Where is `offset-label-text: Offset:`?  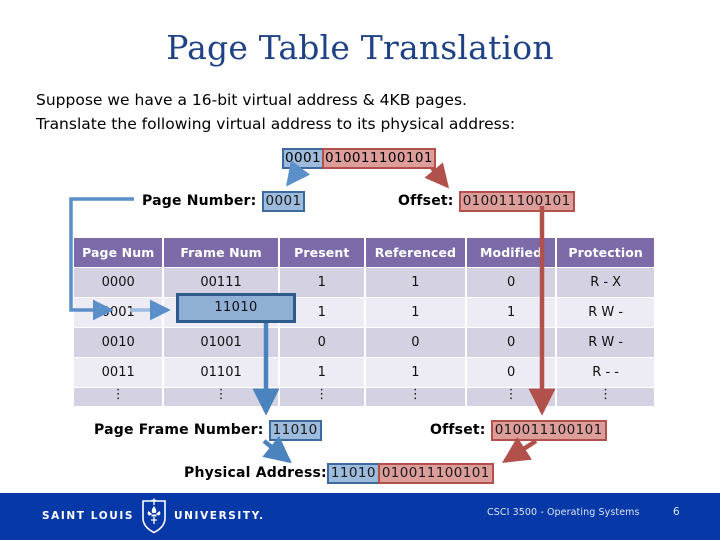
offset-label-text: Offset: is located at coordinates (426, 201).